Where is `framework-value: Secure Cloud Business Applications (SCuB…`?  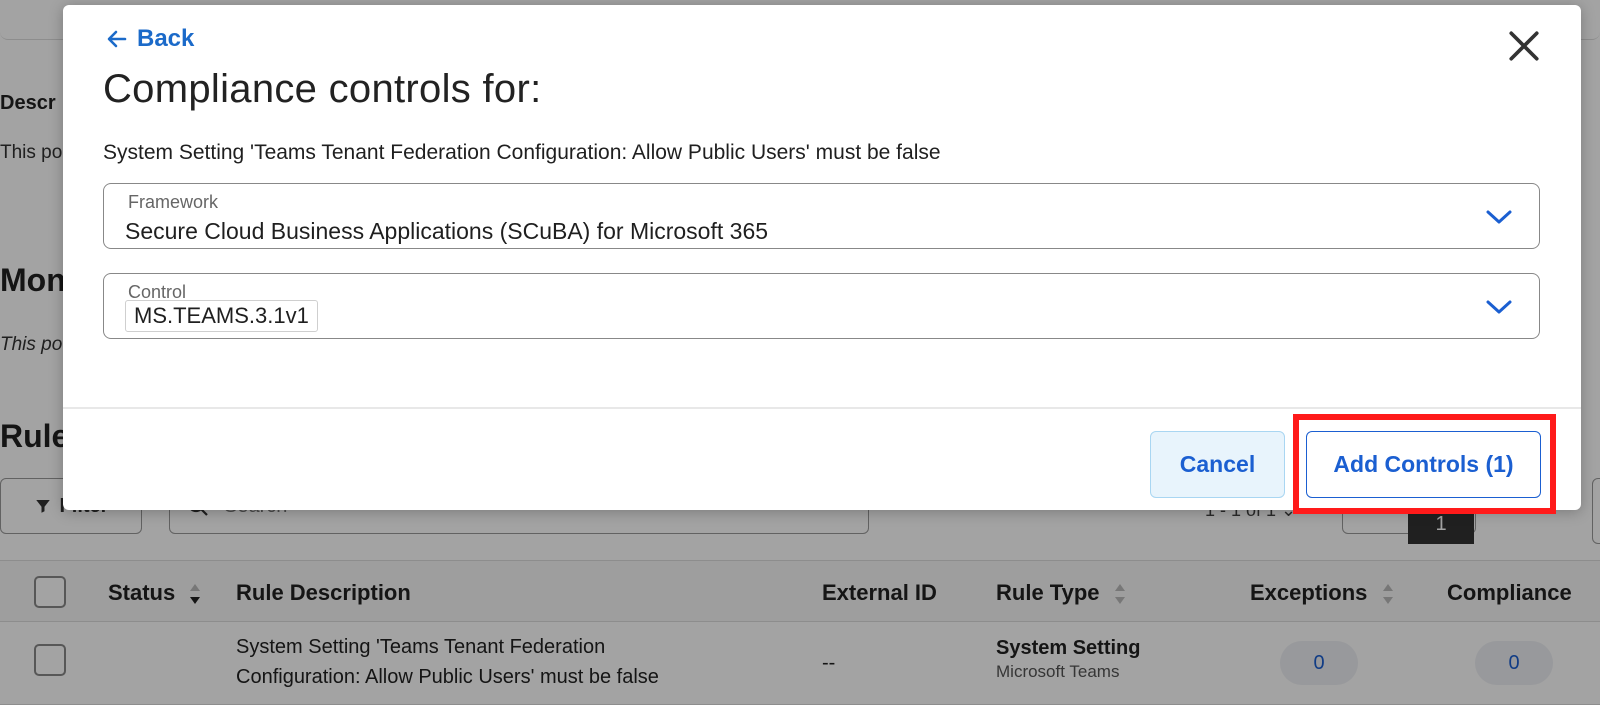 framework-value: Secure Cloud Business Applications (SCuB… is located at coordinates (447, 231).